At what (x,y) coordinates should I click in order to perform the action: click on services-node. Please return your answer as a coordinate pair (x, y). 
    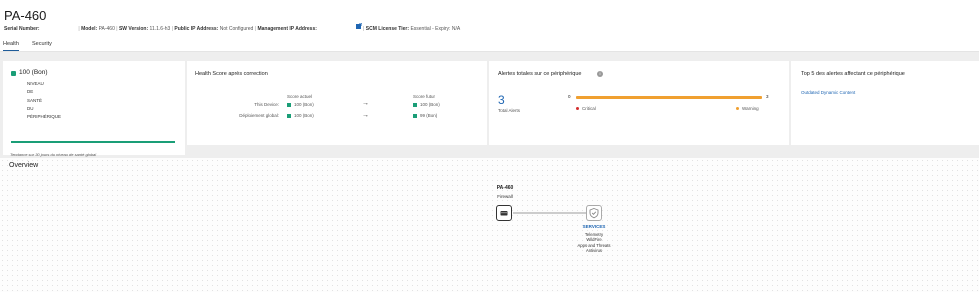
    Looking at the image, I should click on (594, 213).